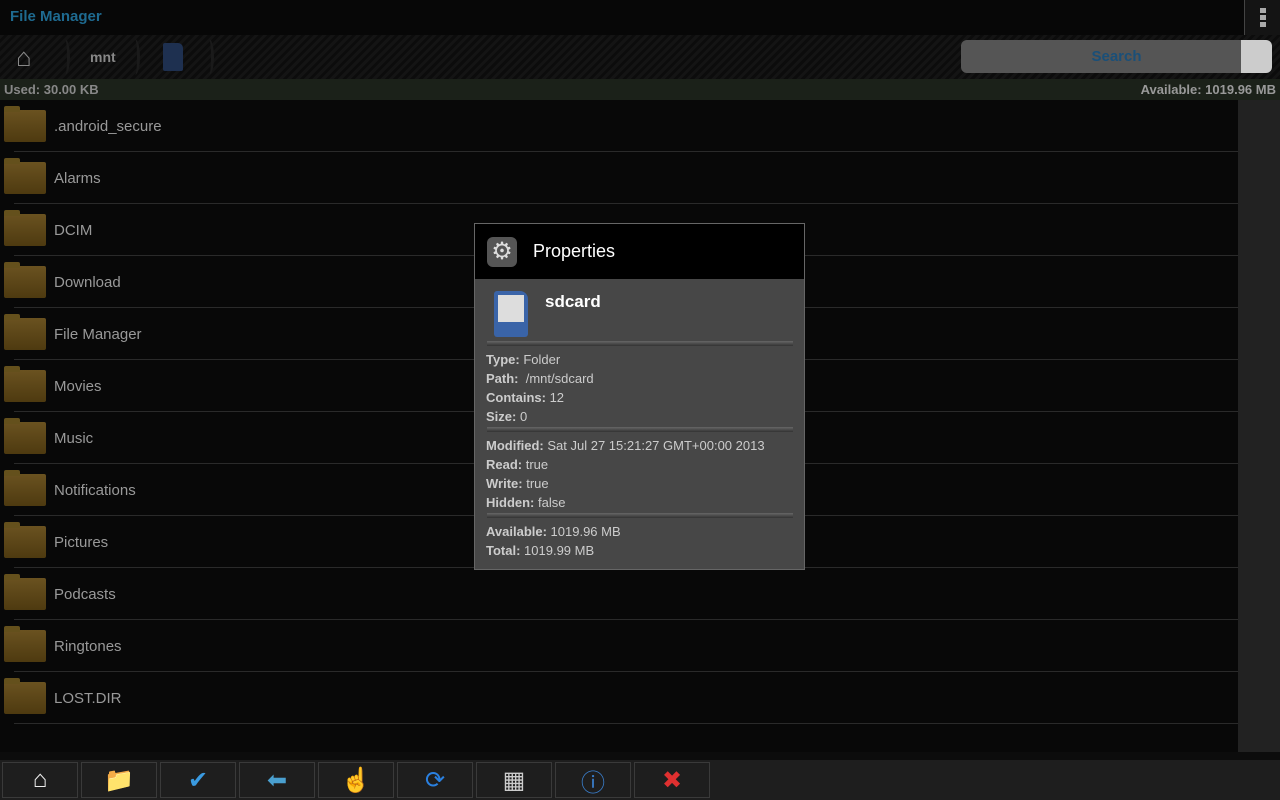 The image size is (1280, 800). I want to click on refresh-button: ⟳, so click(435, 780).